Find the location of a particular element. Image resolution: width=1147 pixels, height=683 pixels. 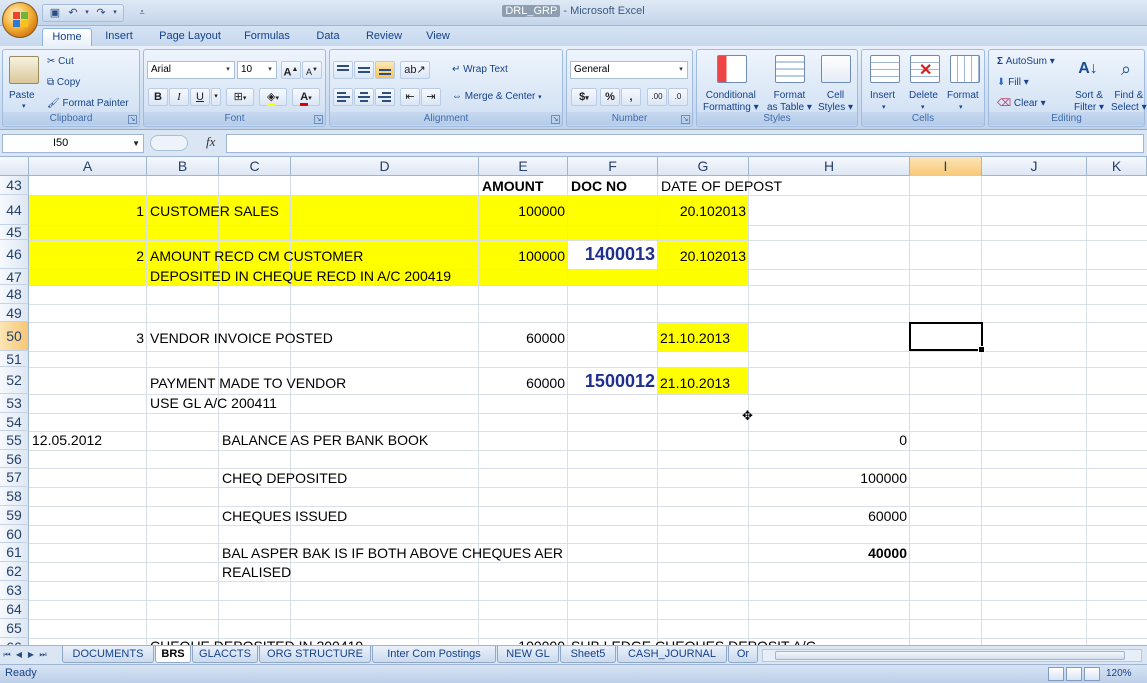

align-center-button is located at coordinates (364, 97).